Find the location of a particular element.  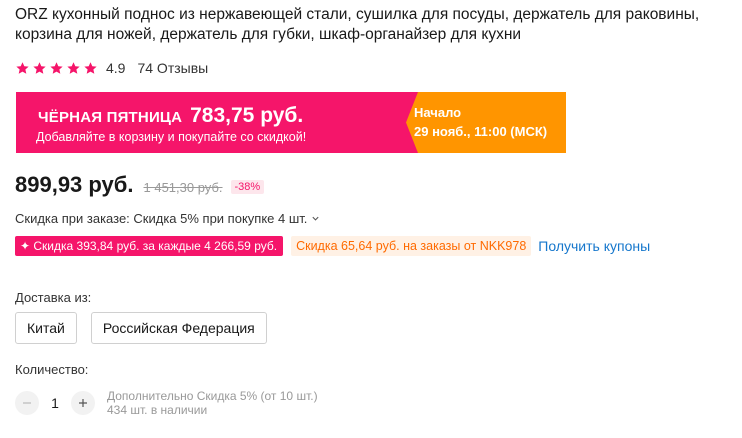

rating-row: 4.9 74 Отзывы is located at coordinates (111, 68).